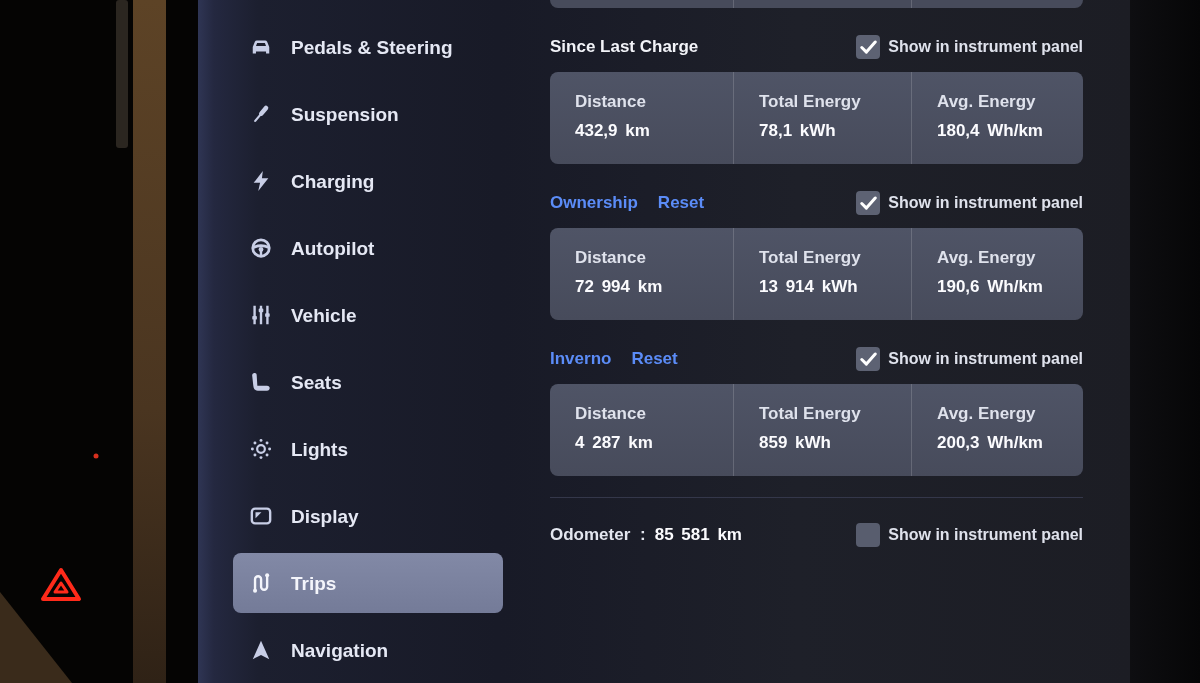 The height and width of the screenshot is (683, 1200). What do you see at coordinates (96, 456) in the screenshot?
I see `indicator-light-icon` at bounding box center [96, 456].